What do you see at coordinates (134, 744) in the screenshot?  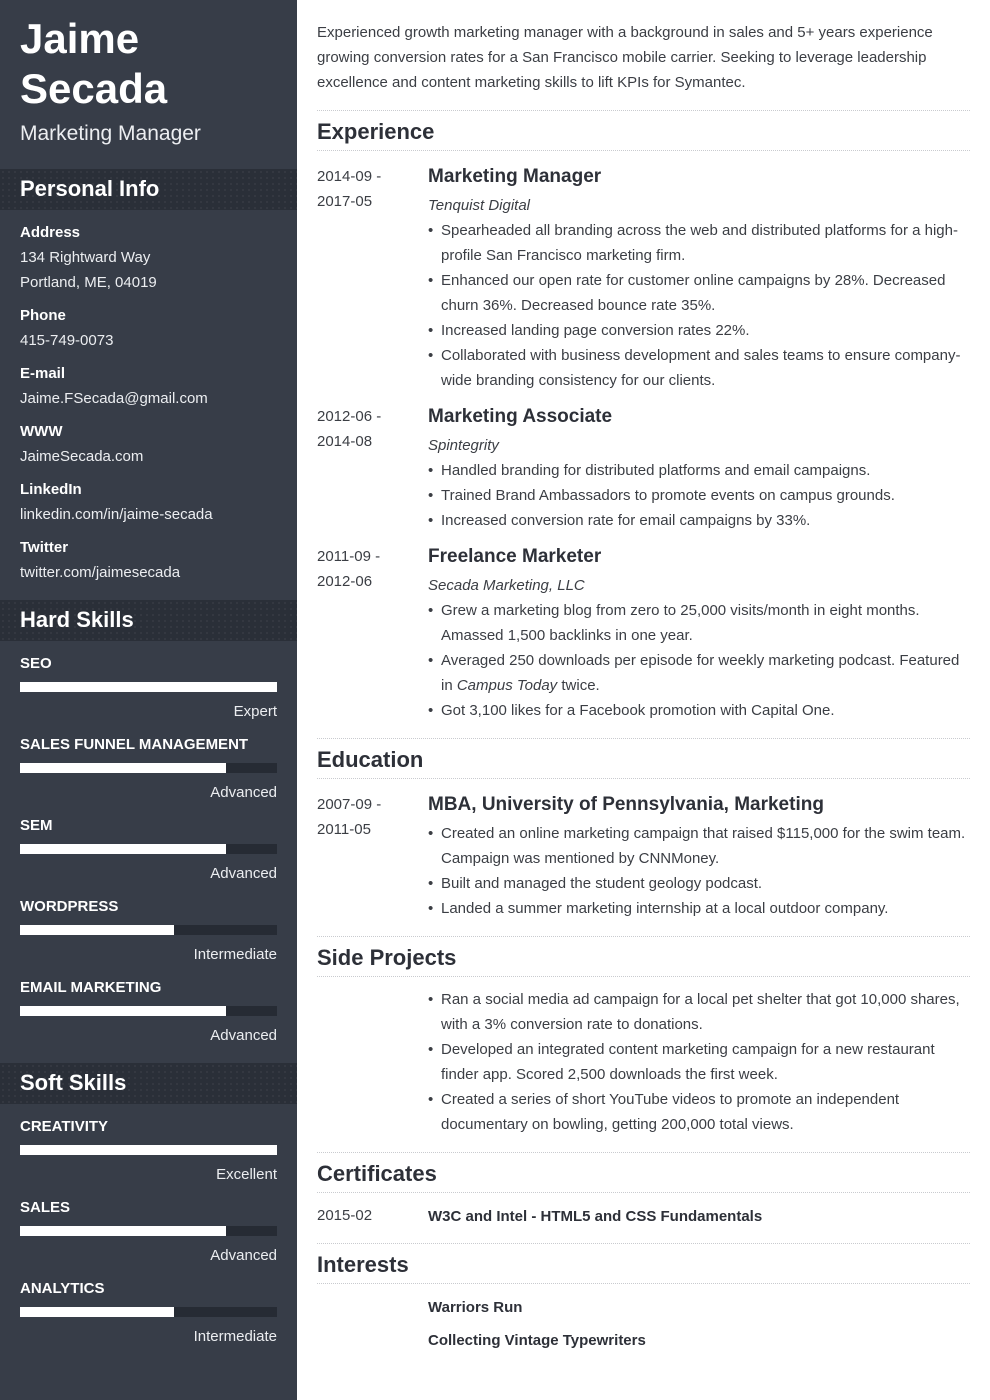 I see `skill-name: SALES FUNNEL MANAGEMENT` at bounding box center [134, 744].